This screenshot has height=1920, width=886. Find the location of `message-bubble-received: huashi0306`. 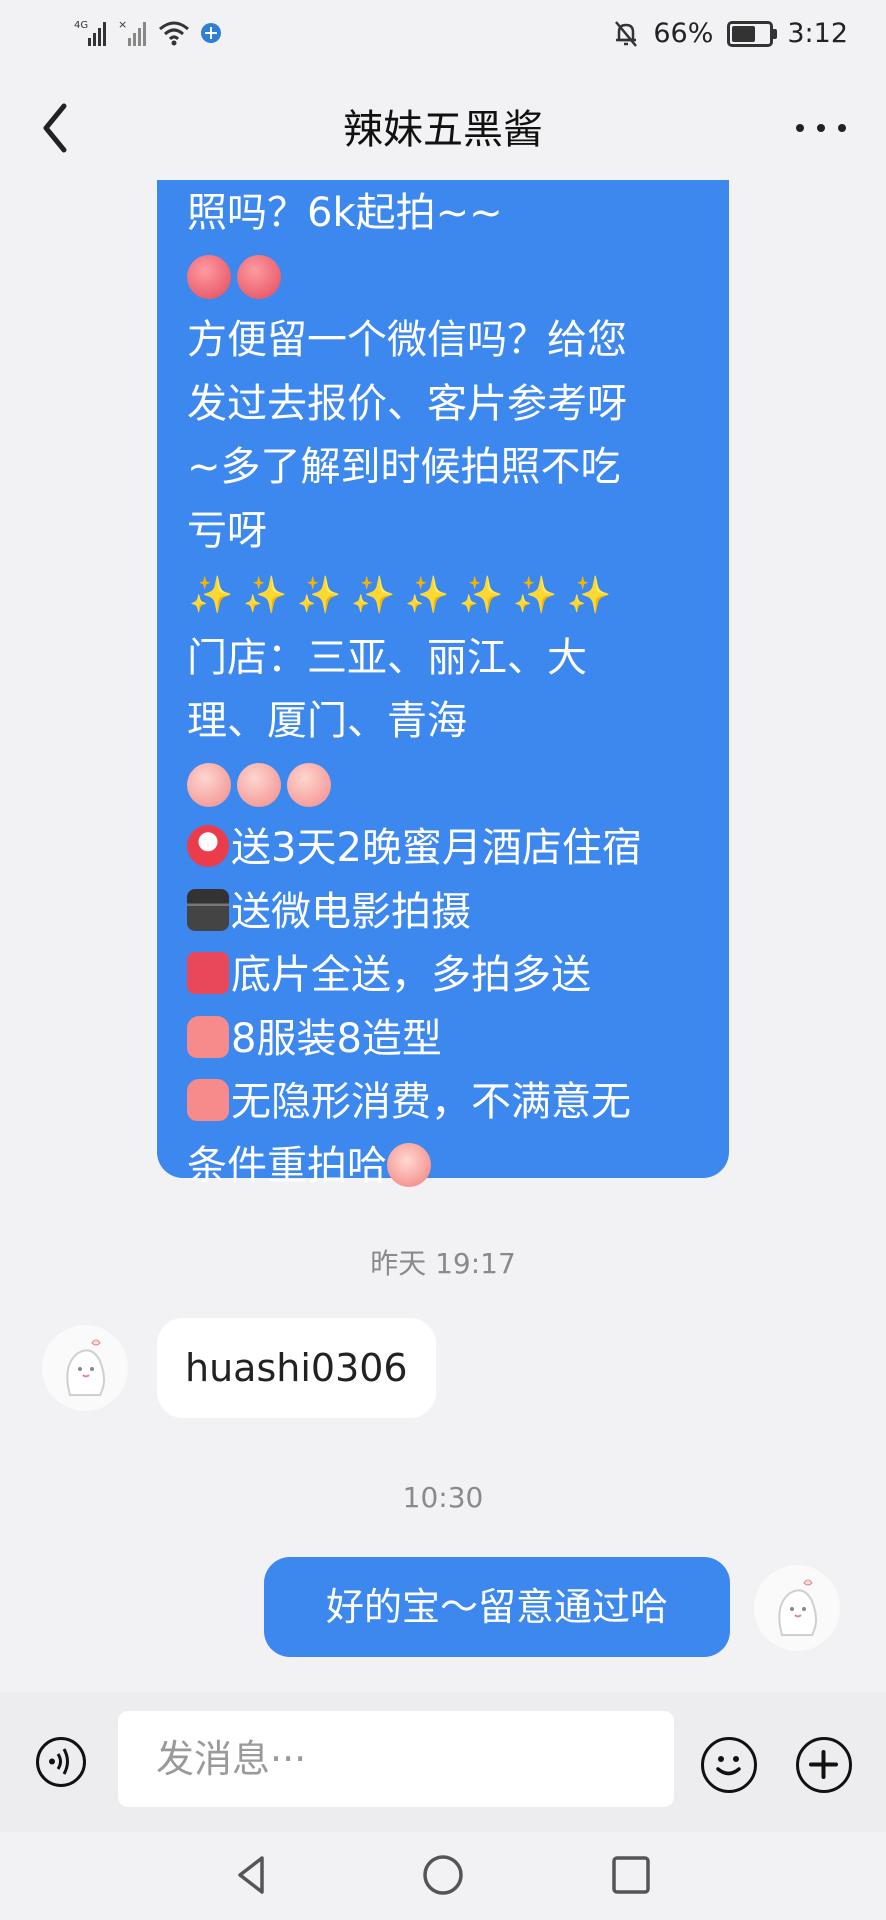

message-bubble-received: huashi0306 is located at coordinates (296, 1368).